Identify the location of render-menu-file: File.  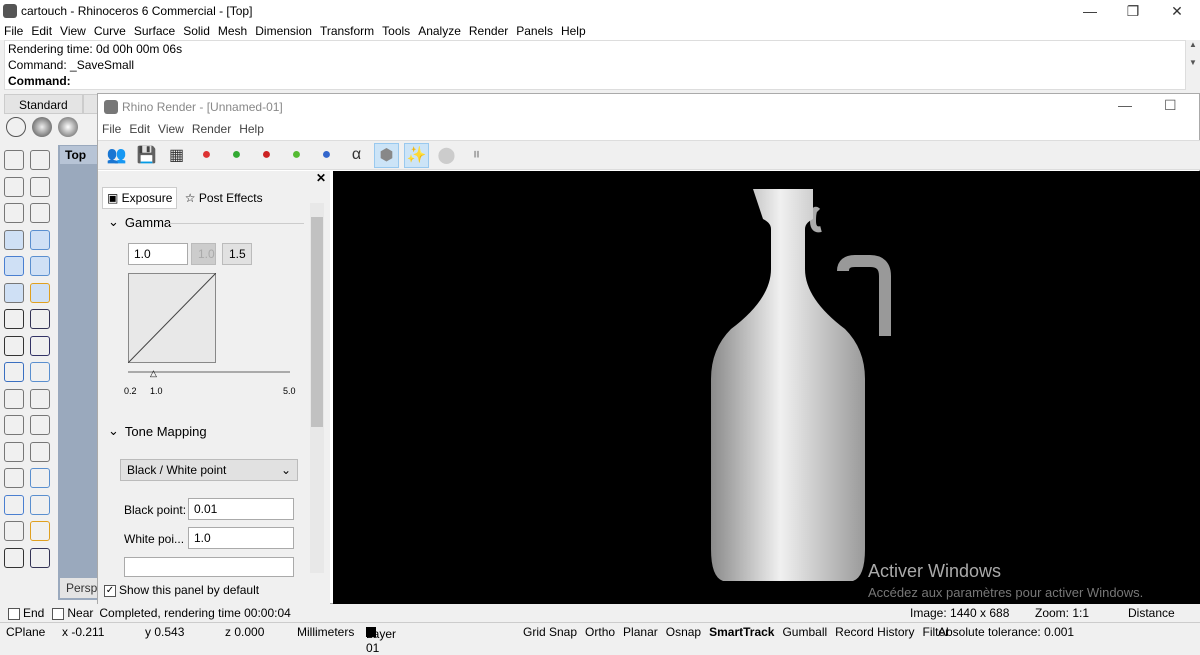
(111, 129).